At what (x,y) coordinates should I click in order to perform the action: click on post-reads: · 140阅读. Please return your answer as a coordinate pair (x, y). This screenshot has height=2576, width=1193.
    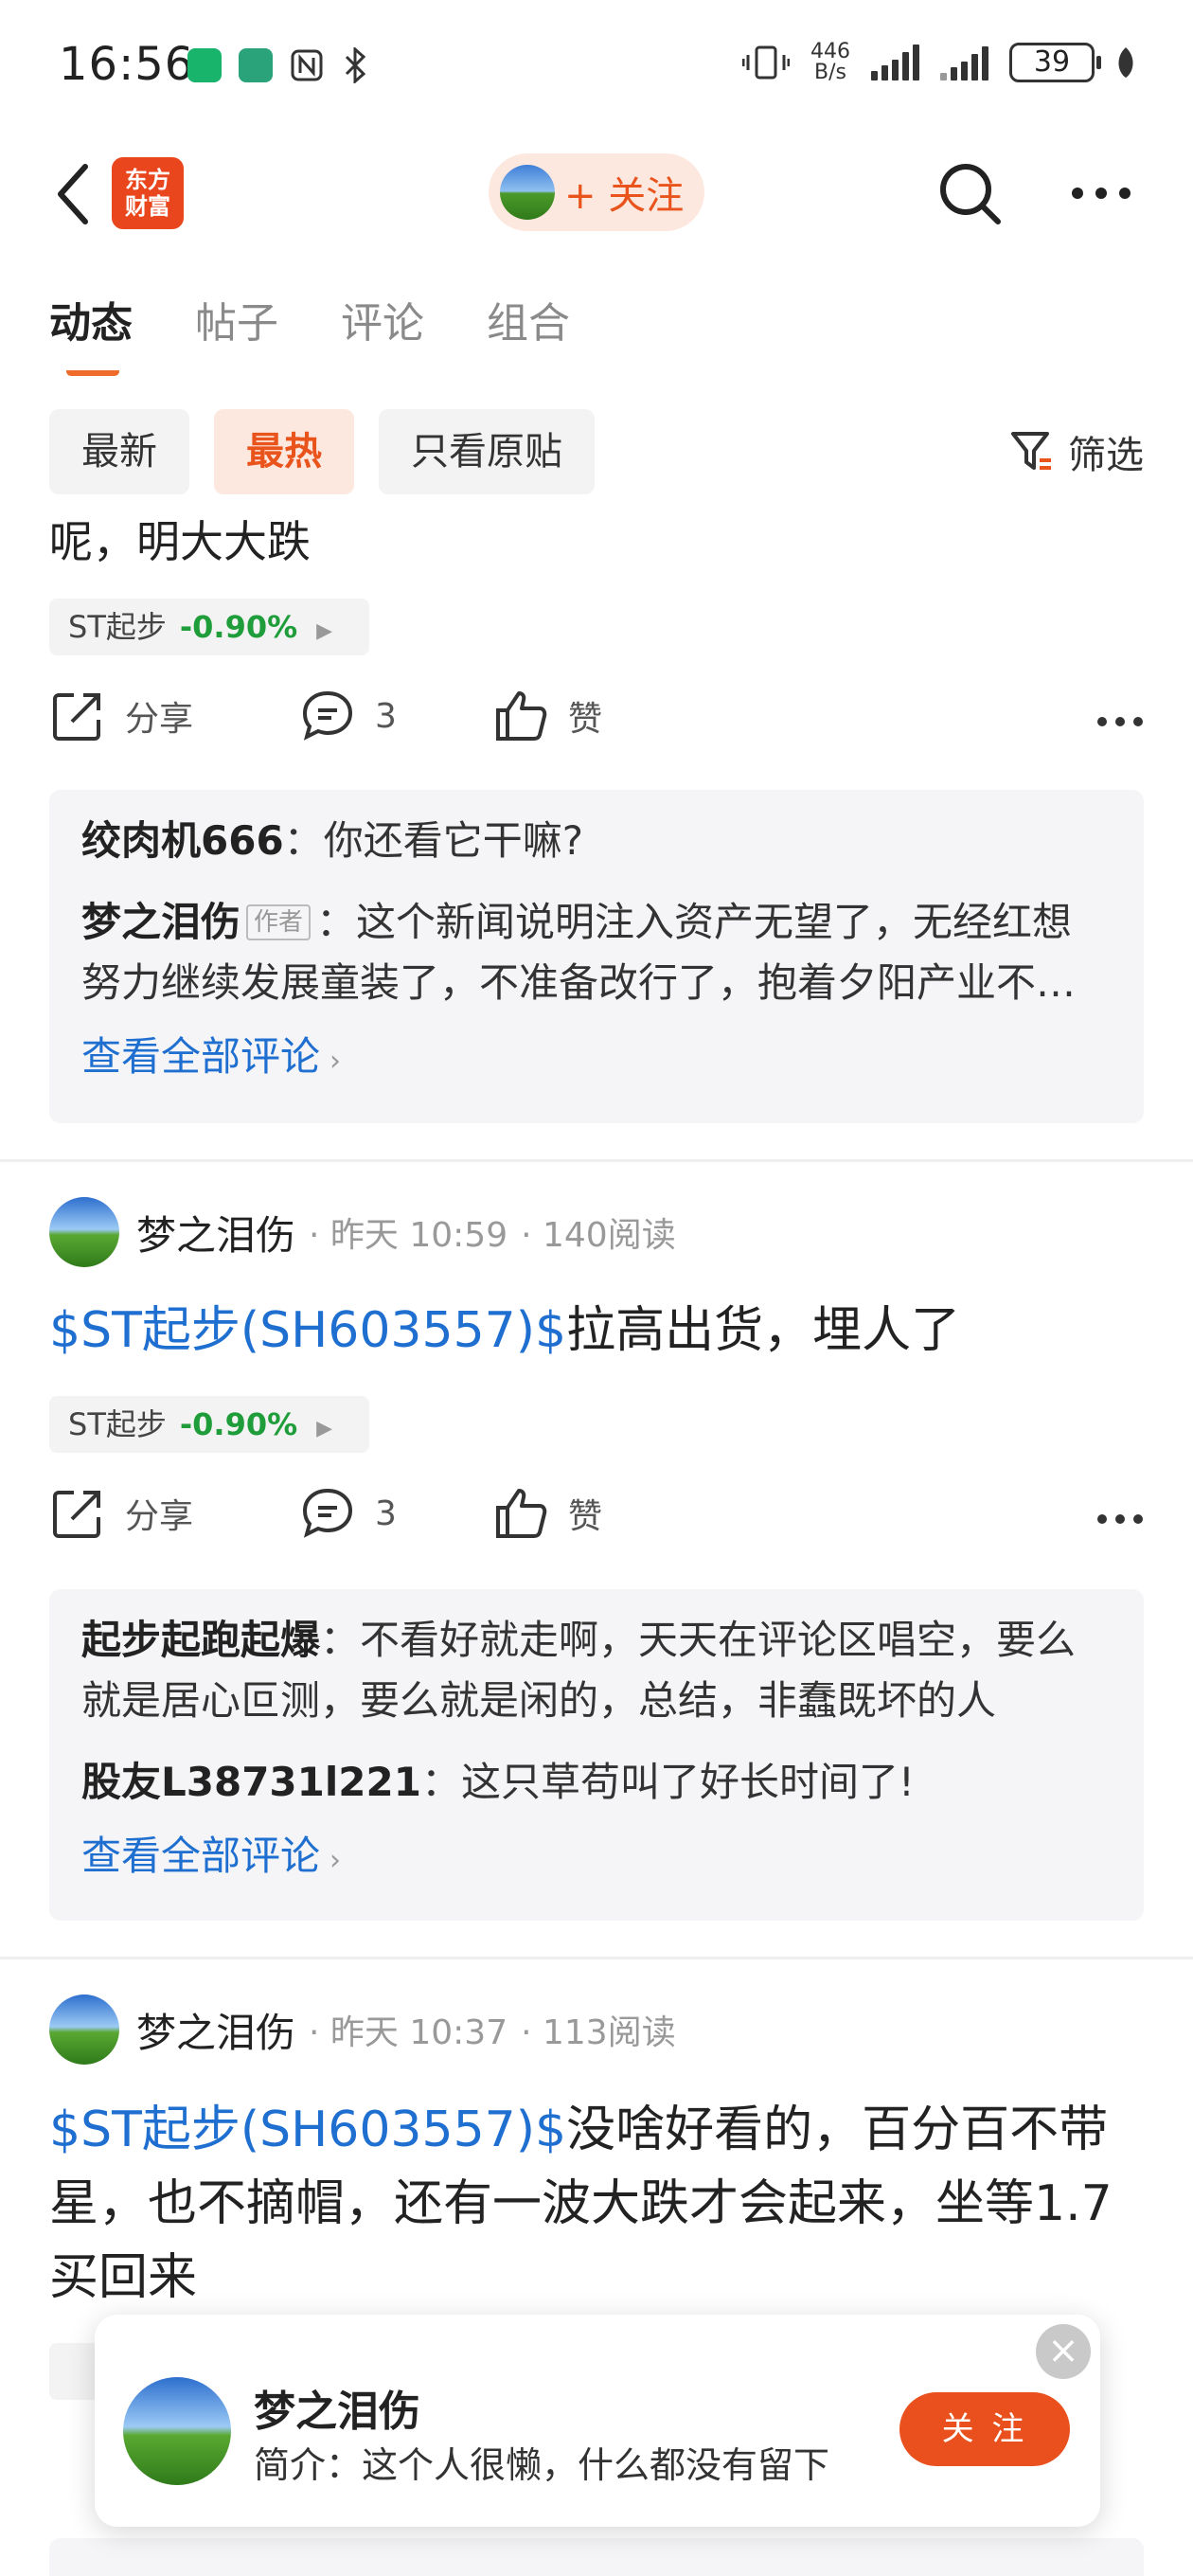
    Looking at the image, I should click on (598, 1235).